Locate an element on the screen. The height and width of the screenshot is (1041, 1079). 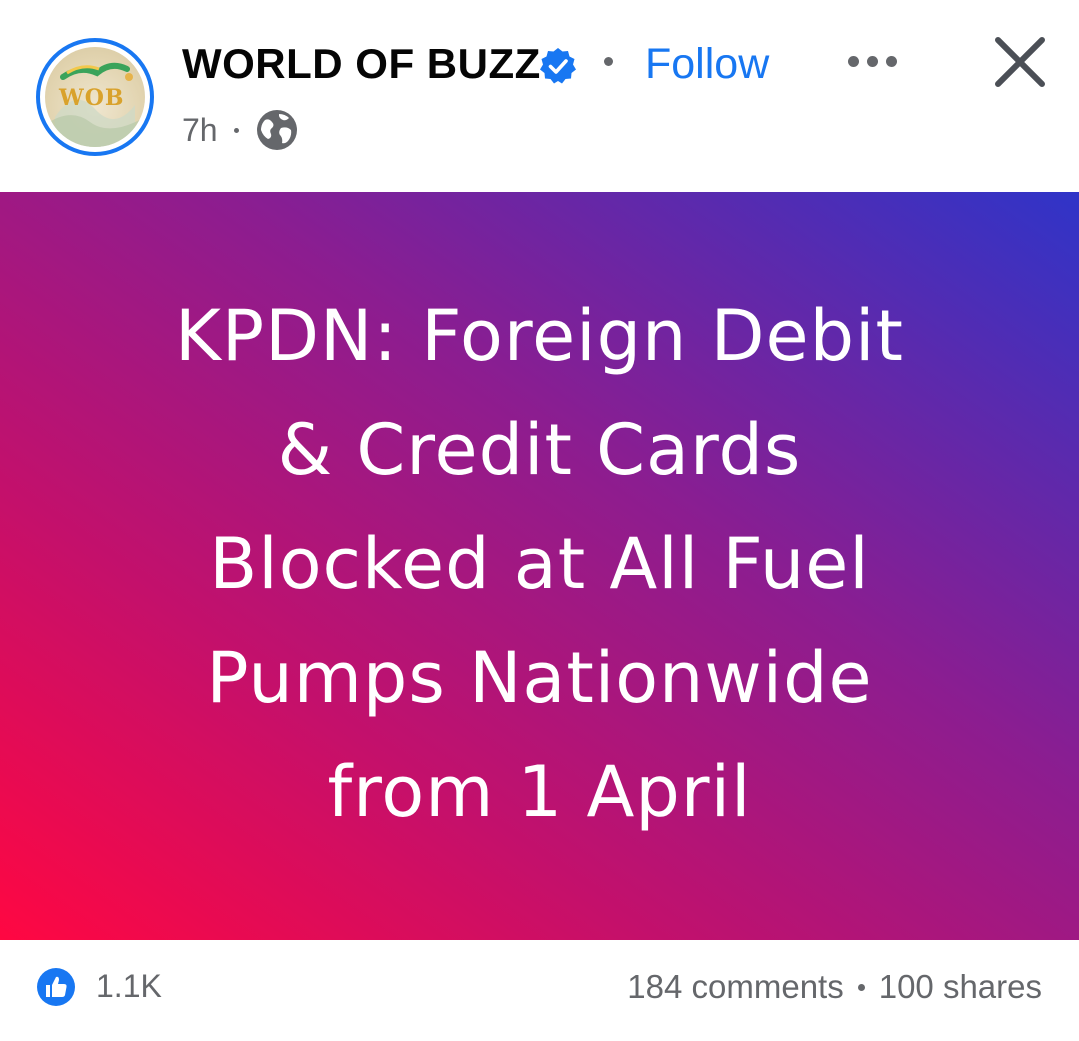
verified-badge-icon is located at coordinates (558, 66).